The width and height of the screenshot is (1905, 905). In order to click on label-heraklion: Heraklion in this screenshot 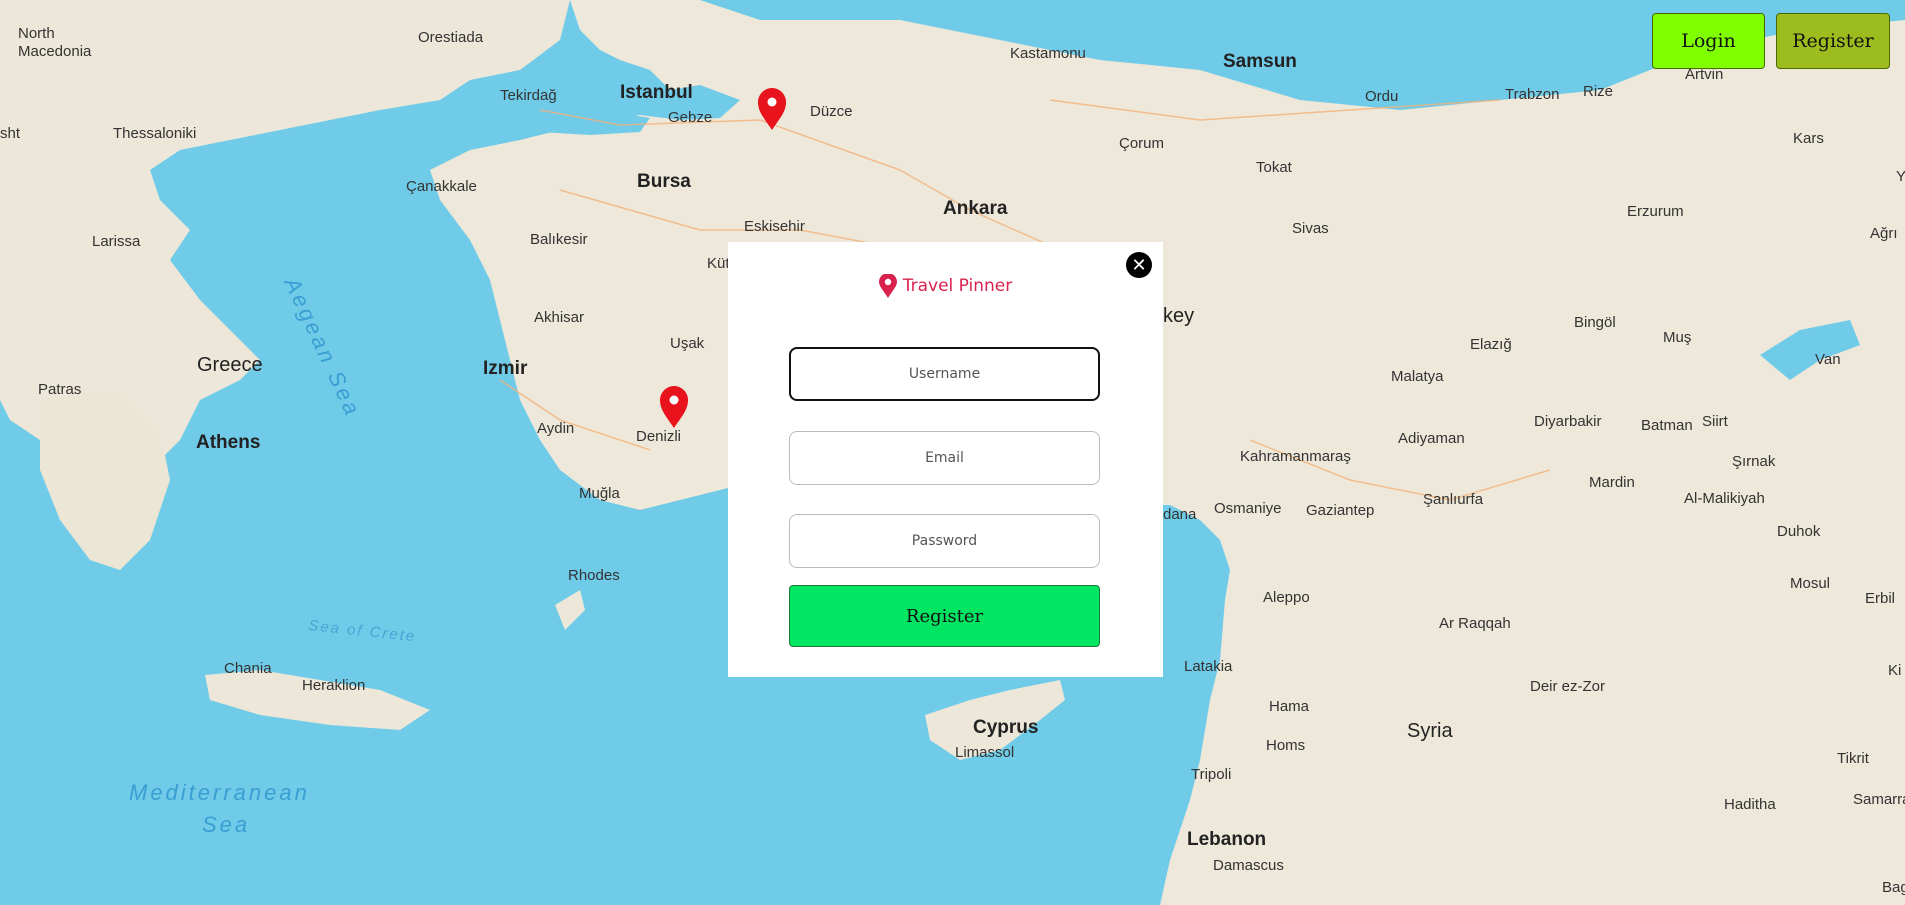, I will do `click(333, 685)`.